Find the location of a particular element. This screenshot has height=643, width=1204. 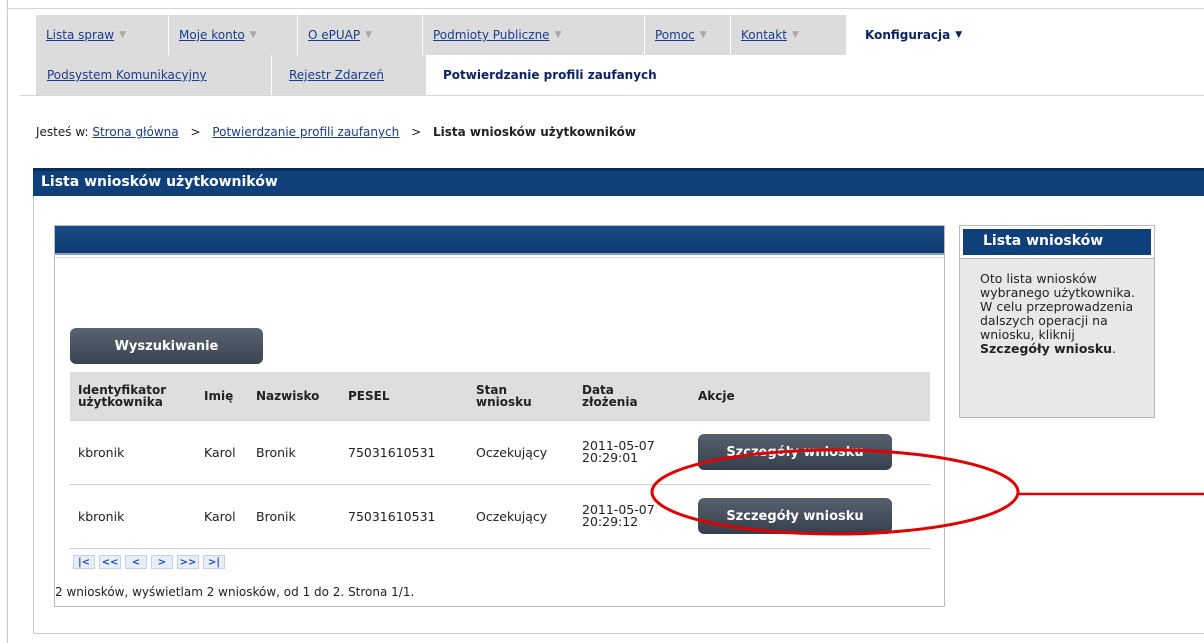

subnav-label: Podsystem Komunikacyjny is located at coordinates (127, 75).